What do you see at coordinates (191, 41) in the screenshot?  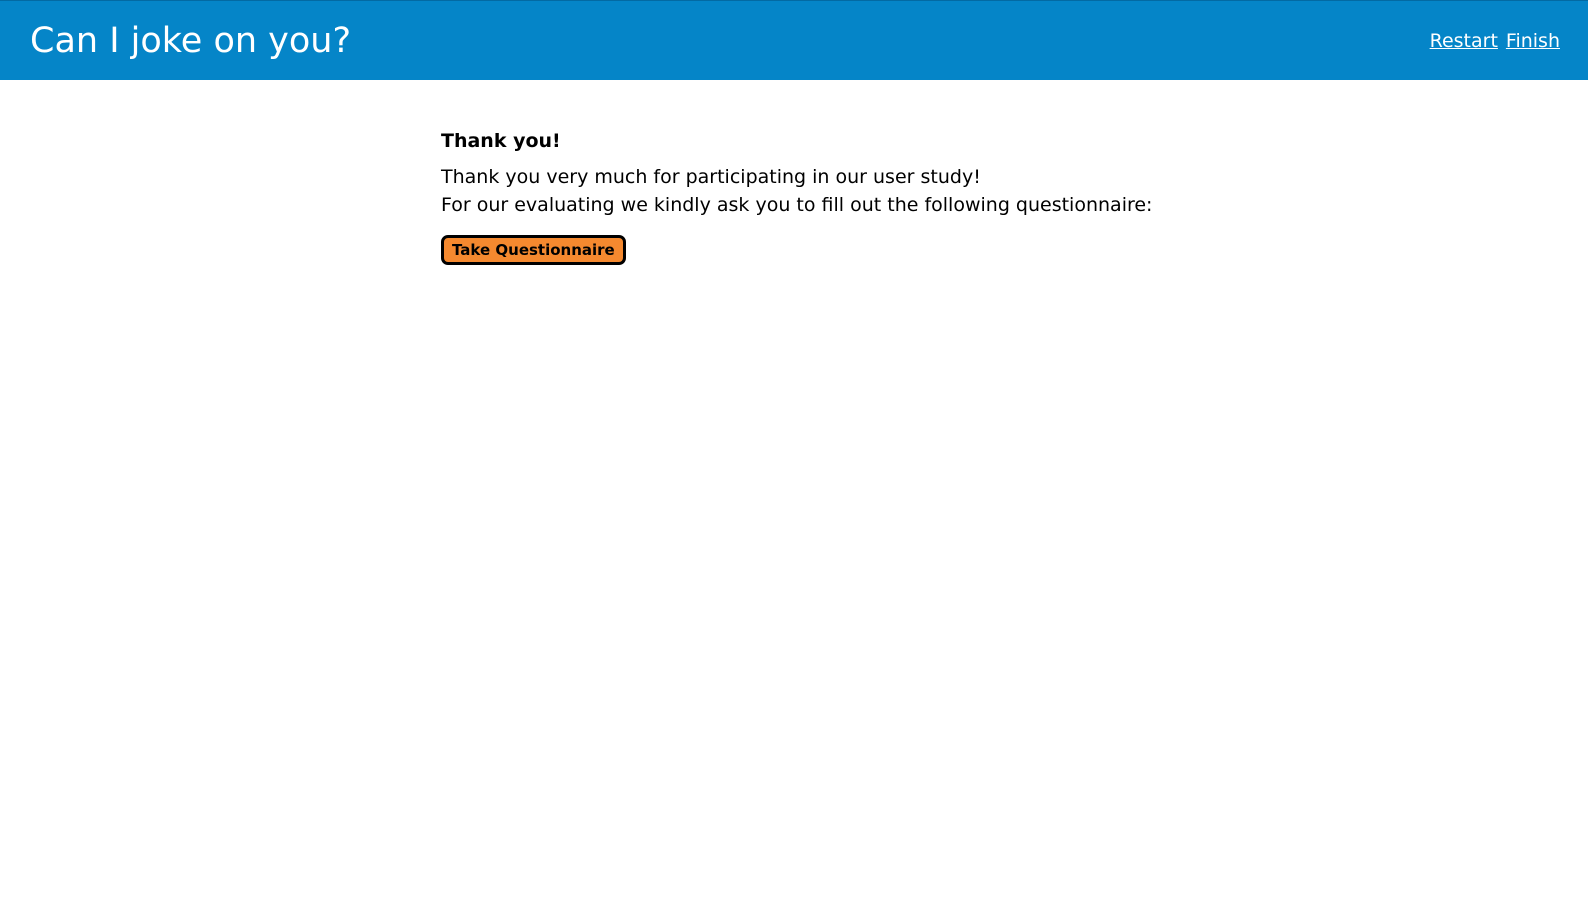 I see `app-title: Can I joke on you?` at bounding box center [191, 41].